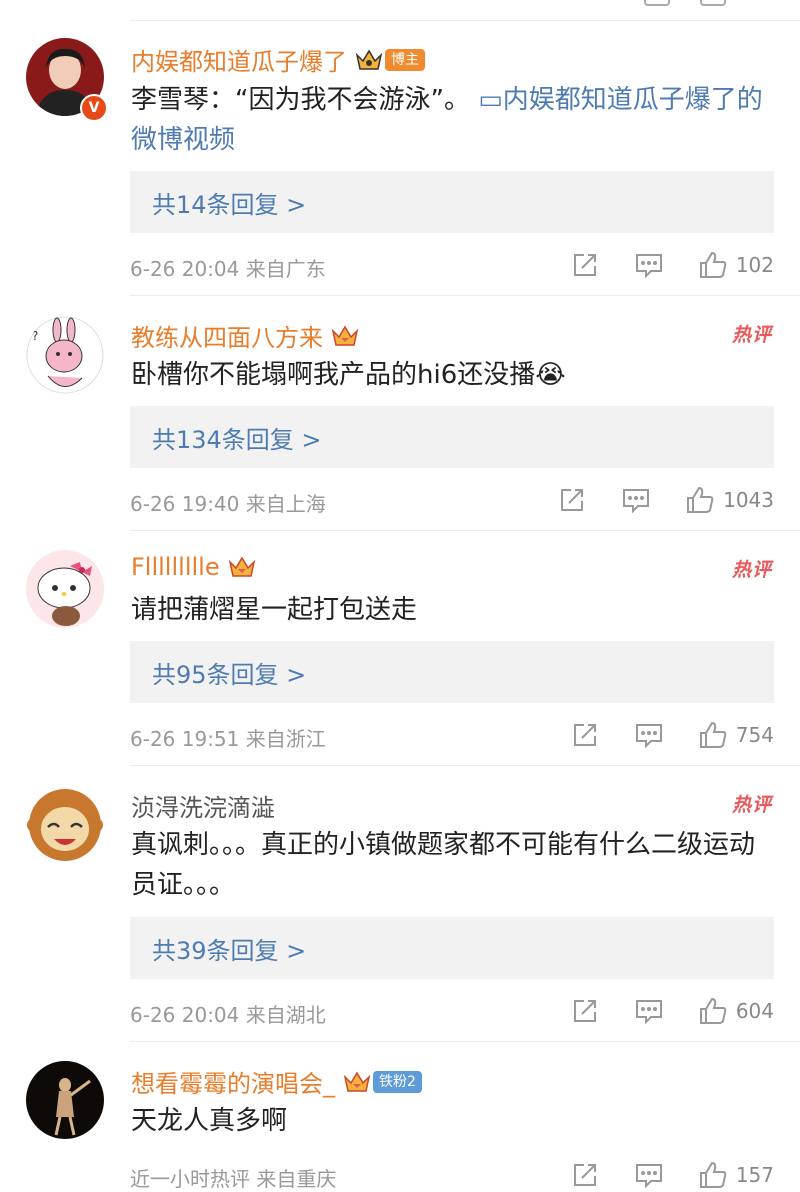 The width and height of the screenshot is (800, 1192). What do you see at coordinates (754, 265) in the screenshot?
I see `like-count: 102` at bounding box center [754, 265].